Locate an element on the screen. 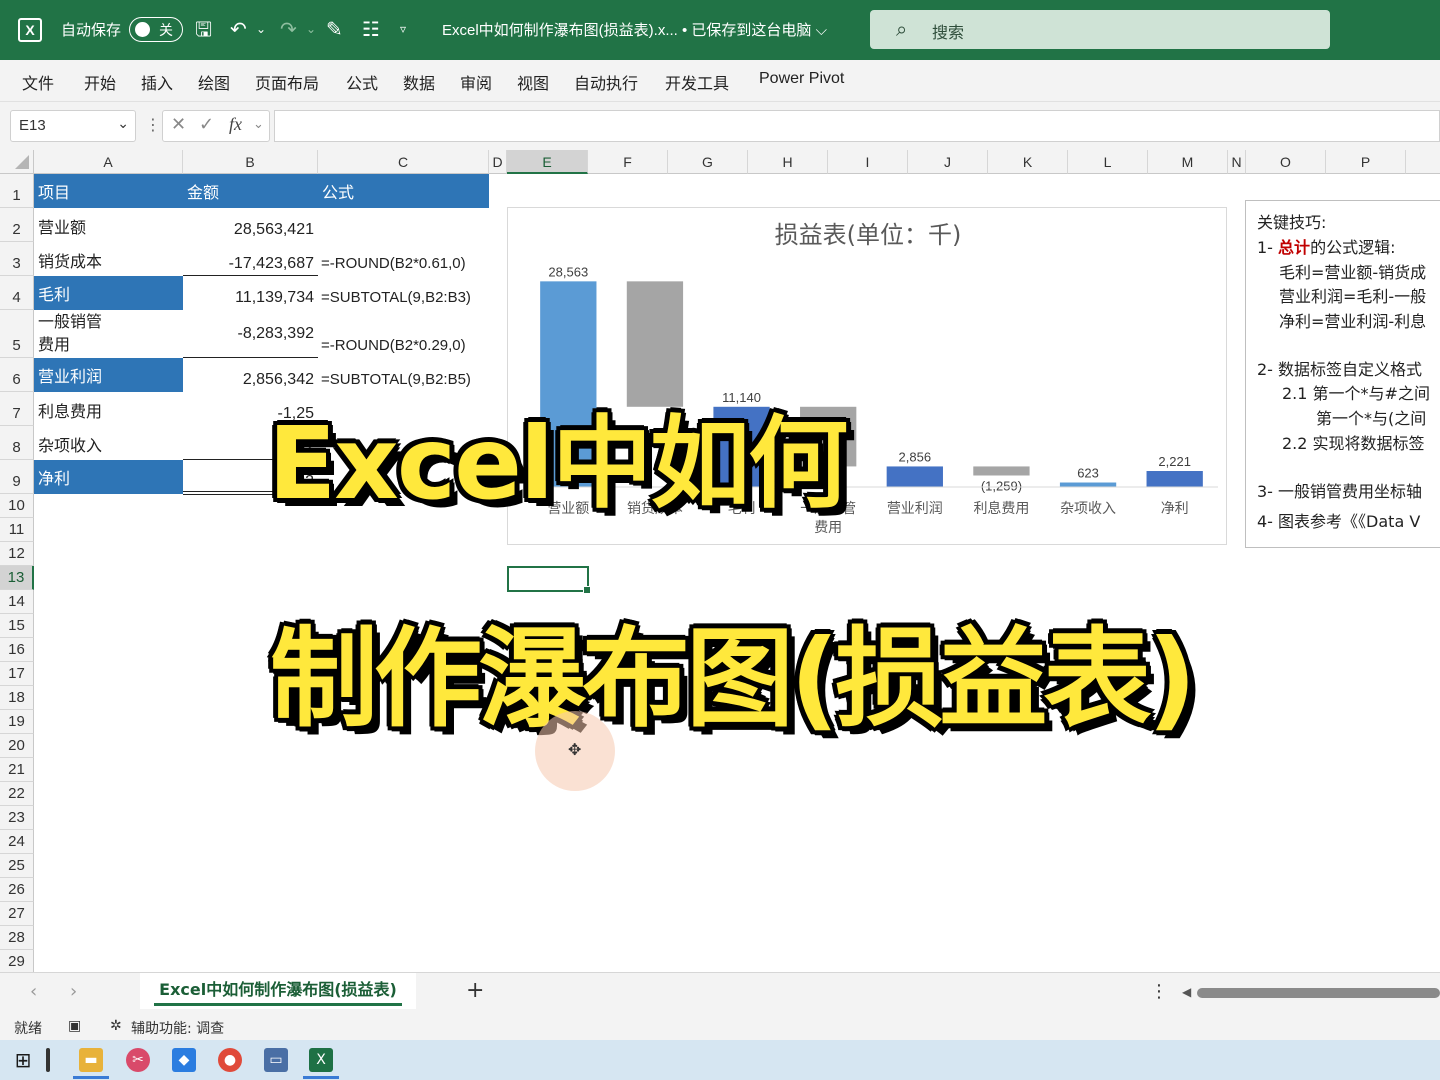 Image resolution: width=1440 pixels, height=1080 pixels. formula-input is located at coordinates (857, 126).